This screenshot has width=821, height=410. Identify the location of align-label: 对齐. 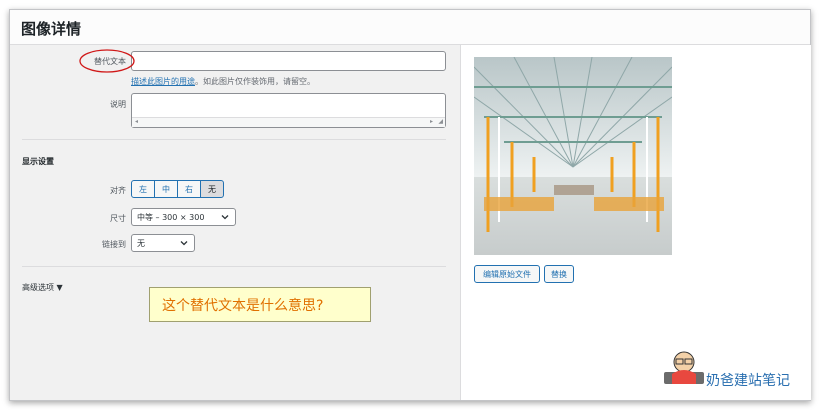
(118, 190).